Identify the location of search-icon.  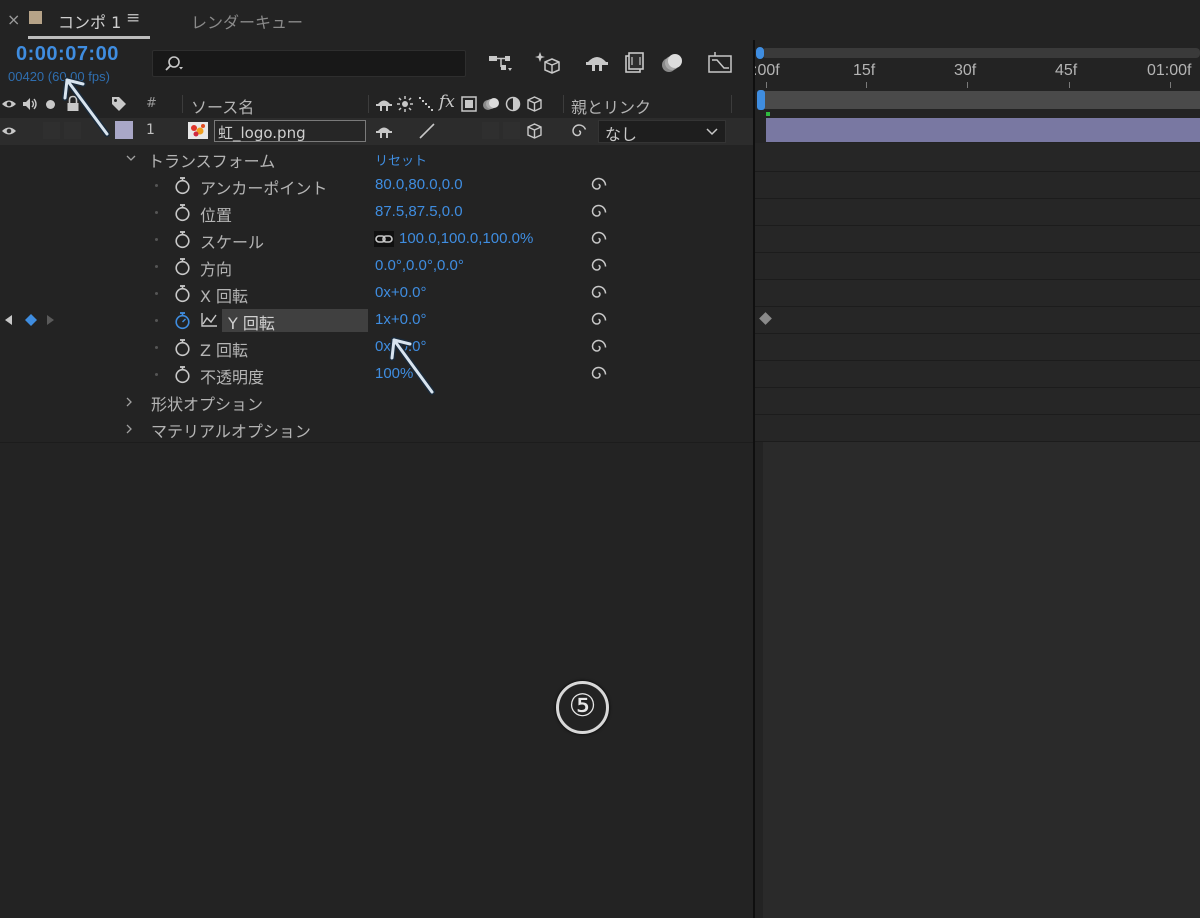
(174, 63).